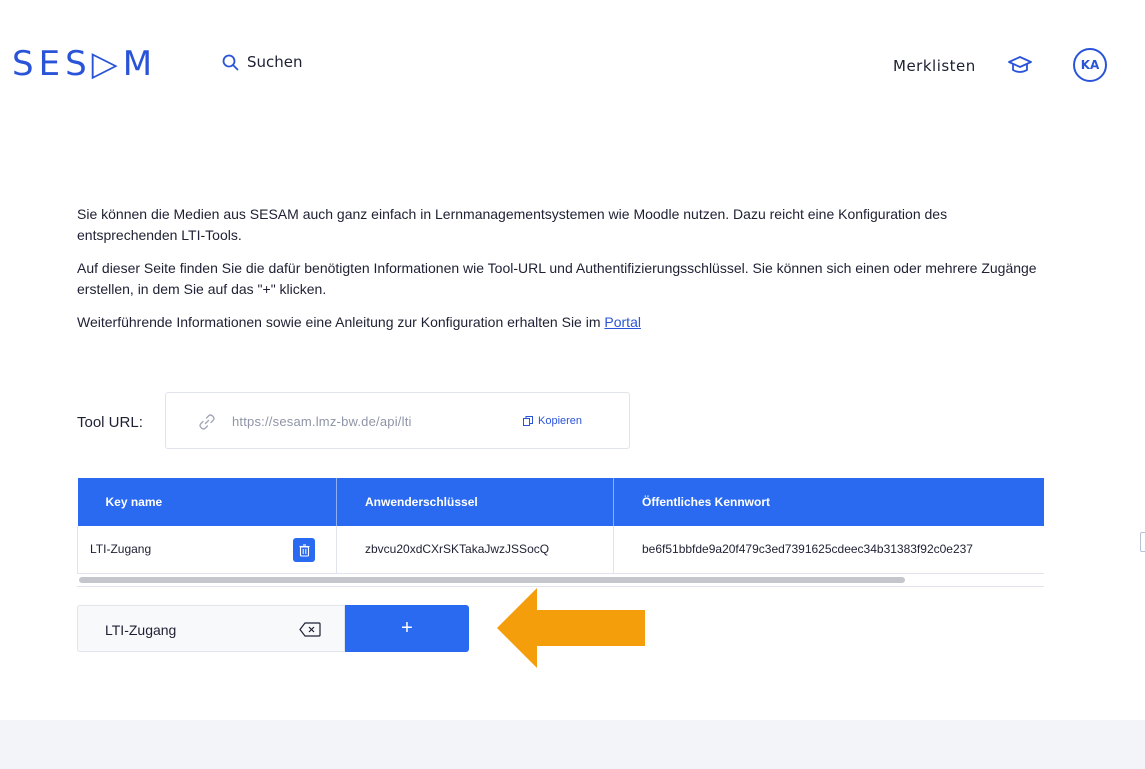  Describe the element at coordinates (207, 550) in the screenshot. I see `key-name-cell: LTI-Zugang` at that location.